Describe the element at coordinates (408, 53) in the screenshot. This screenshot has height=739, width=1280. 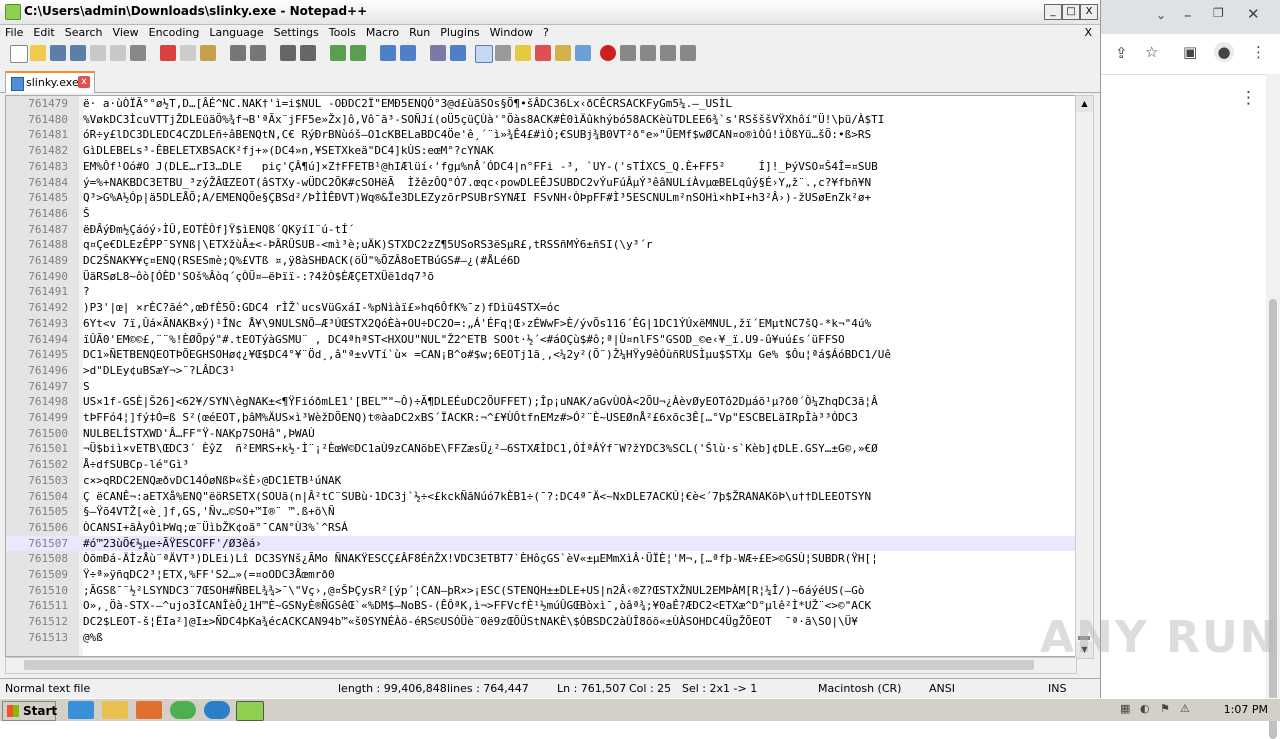
I see `sync-horizontal-icon` at that location.